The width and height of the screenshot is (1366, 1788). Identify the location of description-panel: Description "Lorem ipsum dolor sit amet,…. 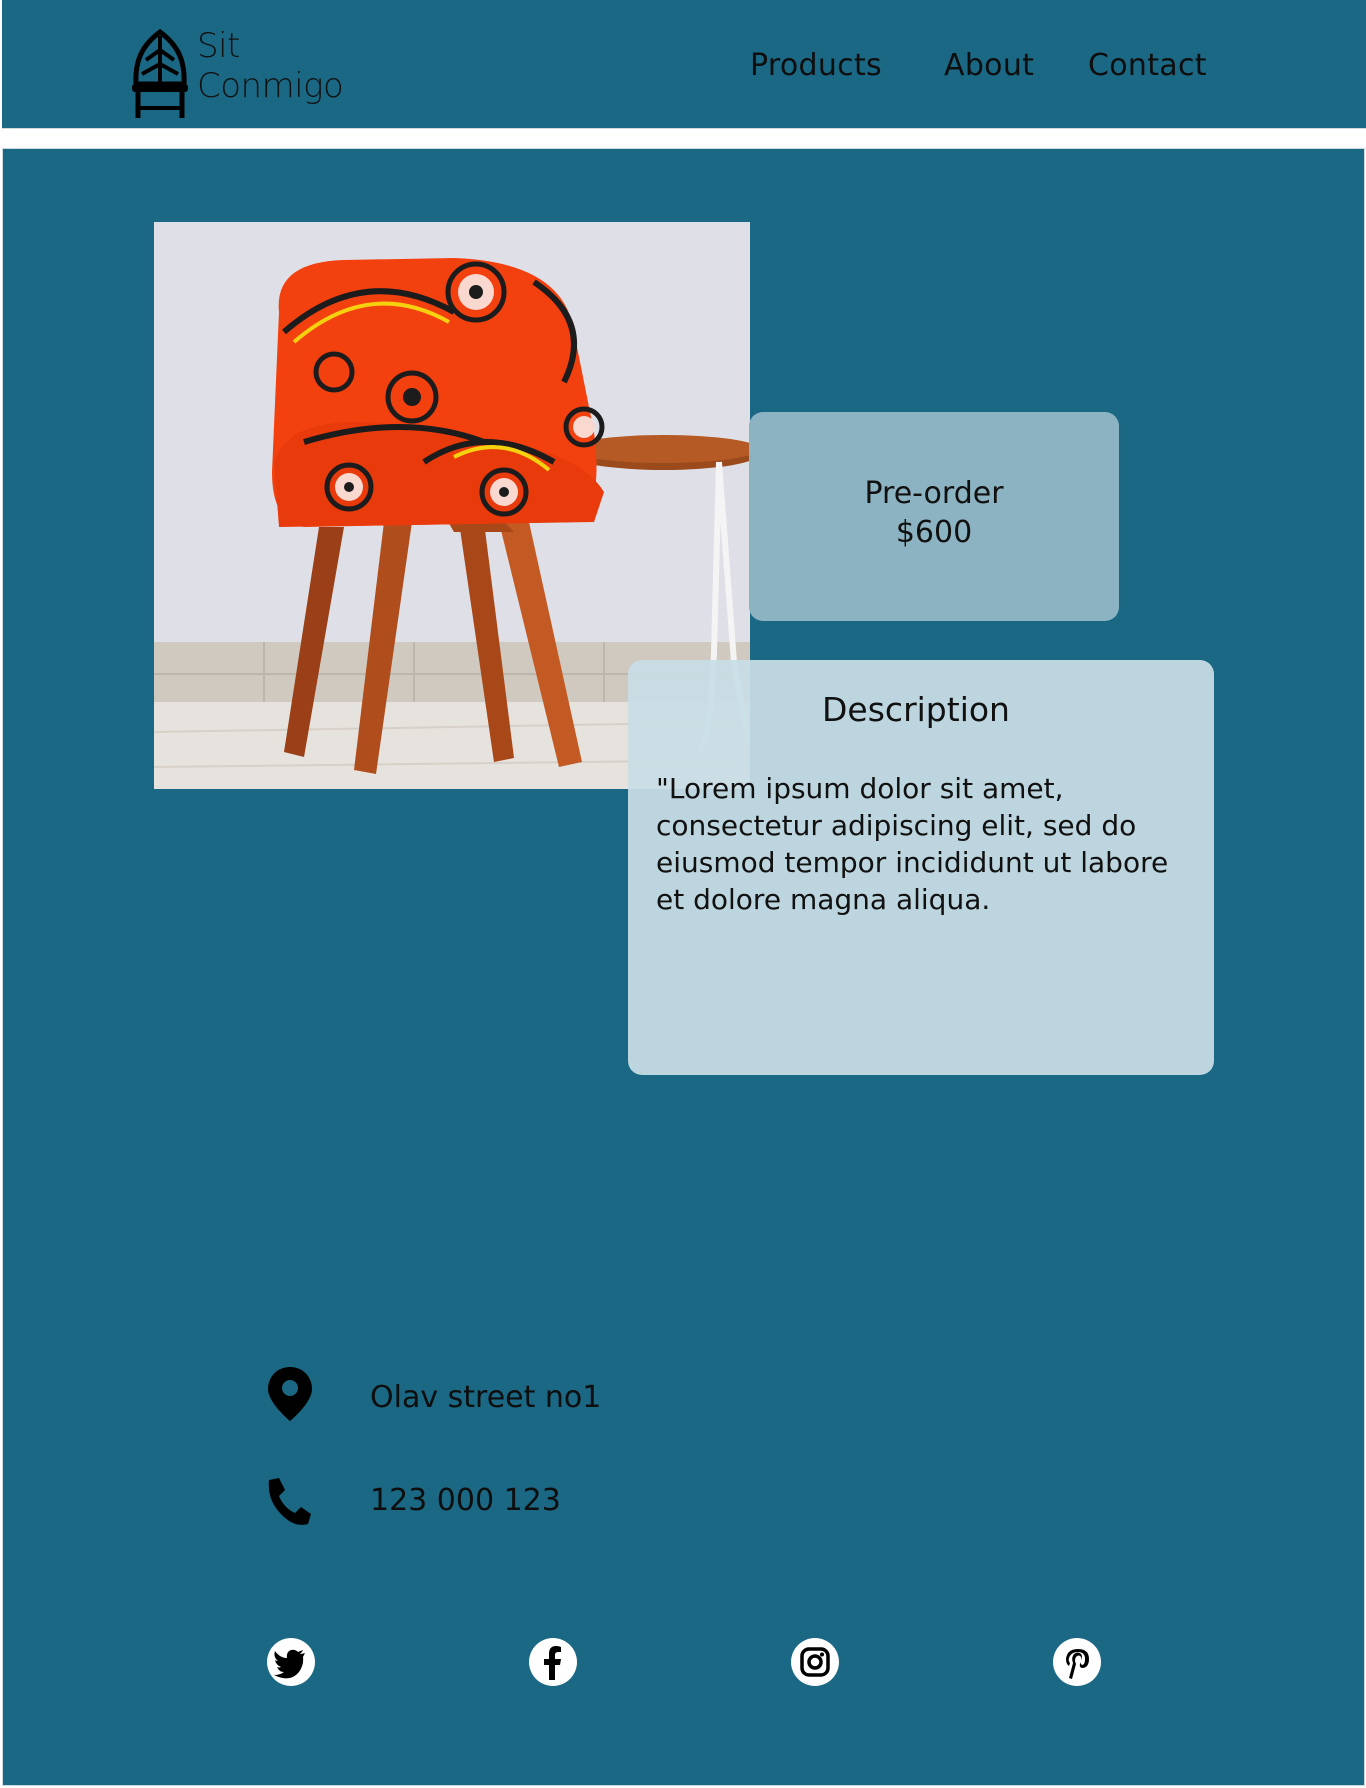
(921, 867).